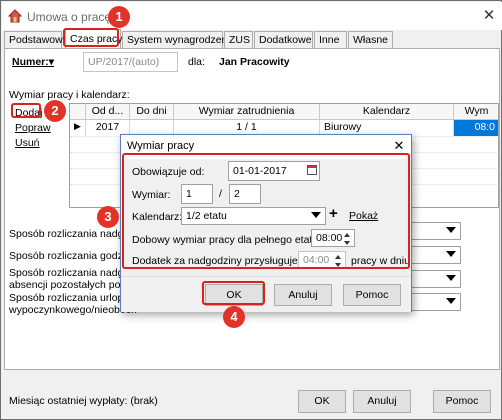  What do you see at coordinates (78, 112) in the screenshot?
I see `grid-corner` at bounding box center [78, 112].